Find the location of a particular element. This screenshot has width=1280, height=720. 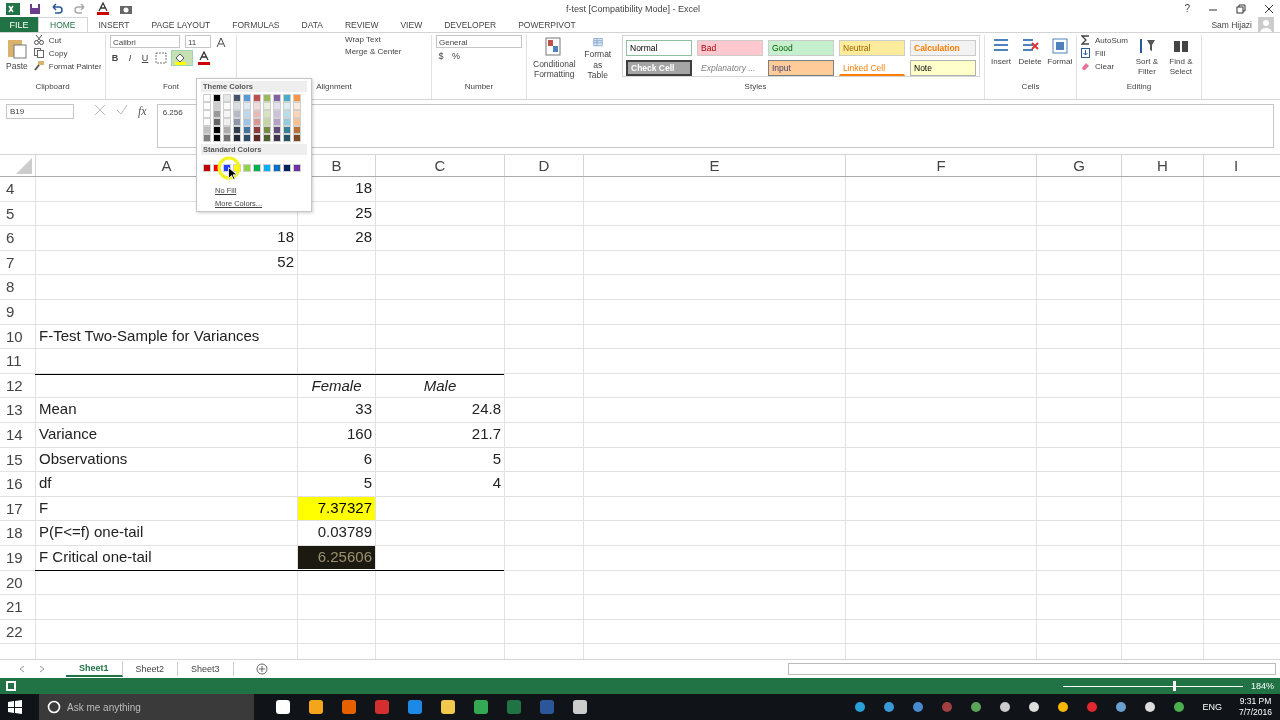

format-painter-button: Format Painter is located at coordinates (74, 66).